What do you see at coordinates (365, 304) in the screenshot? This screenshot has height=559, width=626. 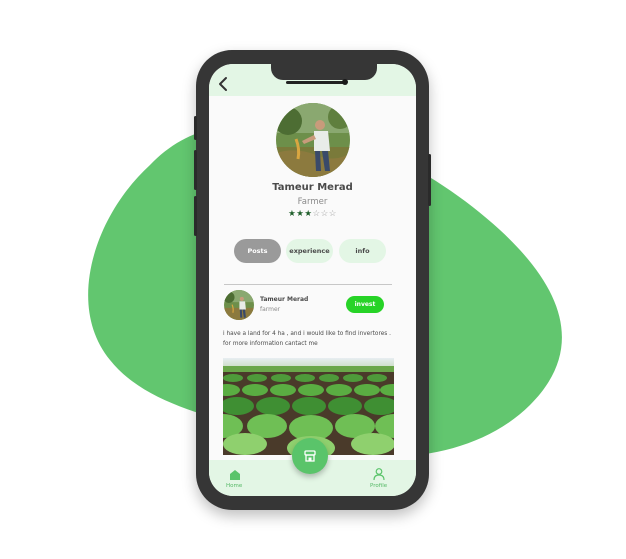 I see `invest-button: invest` at bounding box center [365, 304].